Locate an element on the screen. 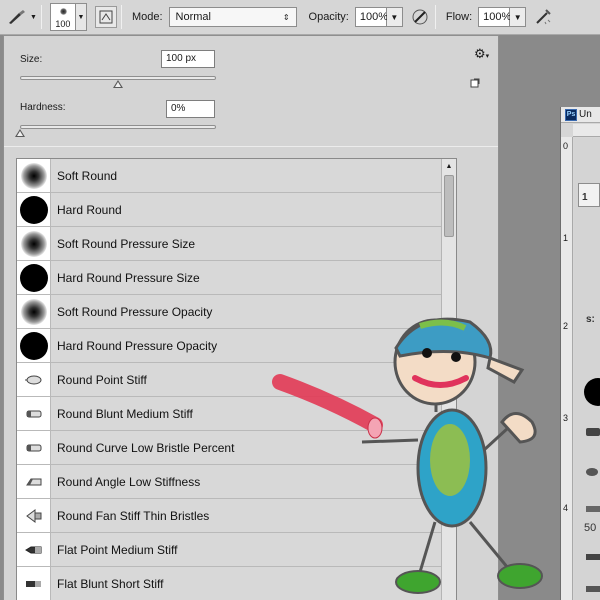 This screenshot has height=600, width=600. flow-dropdown-icon: ▼ is located at coordinates (518, 17).